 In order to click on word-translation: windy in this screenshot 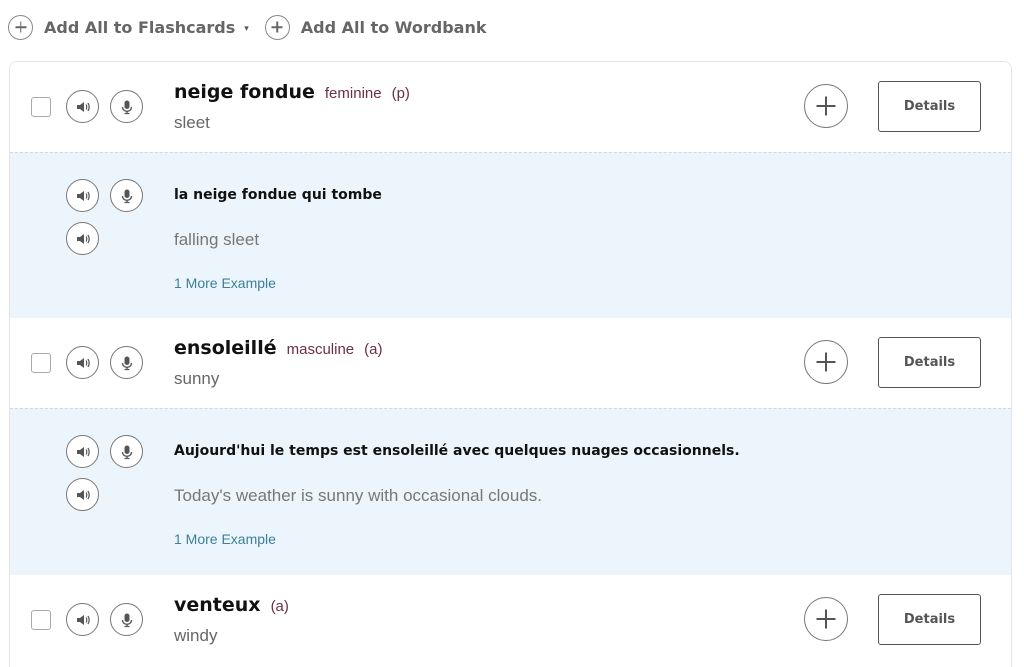, I will do `click(196, 635)`.